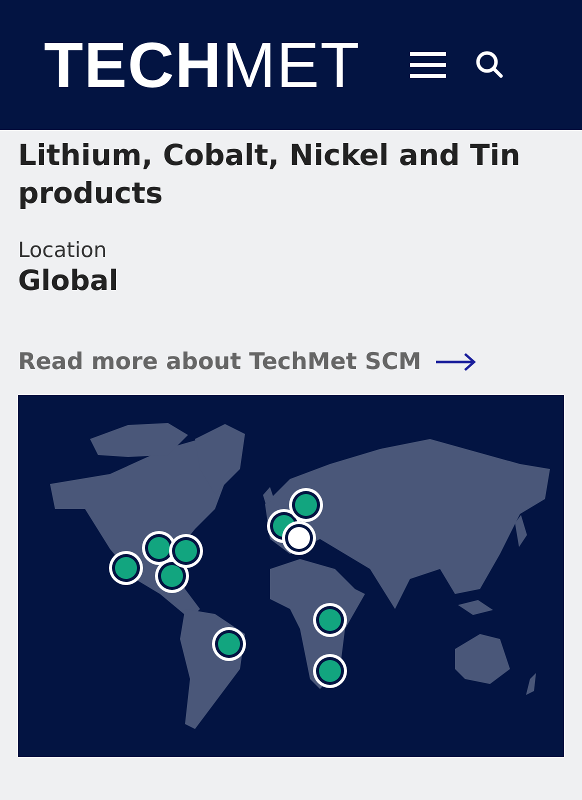 The height and width of the screenshot is (800, 582). Describe the element at coordinates (69, 280) in the screenshot. I see `location-value: Global` at that location.